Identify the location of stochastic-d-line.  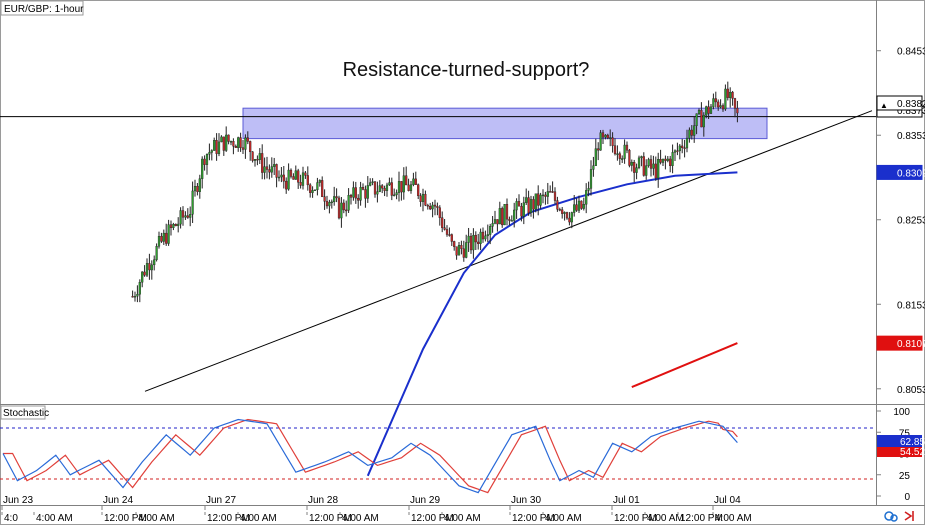
(370, 456).